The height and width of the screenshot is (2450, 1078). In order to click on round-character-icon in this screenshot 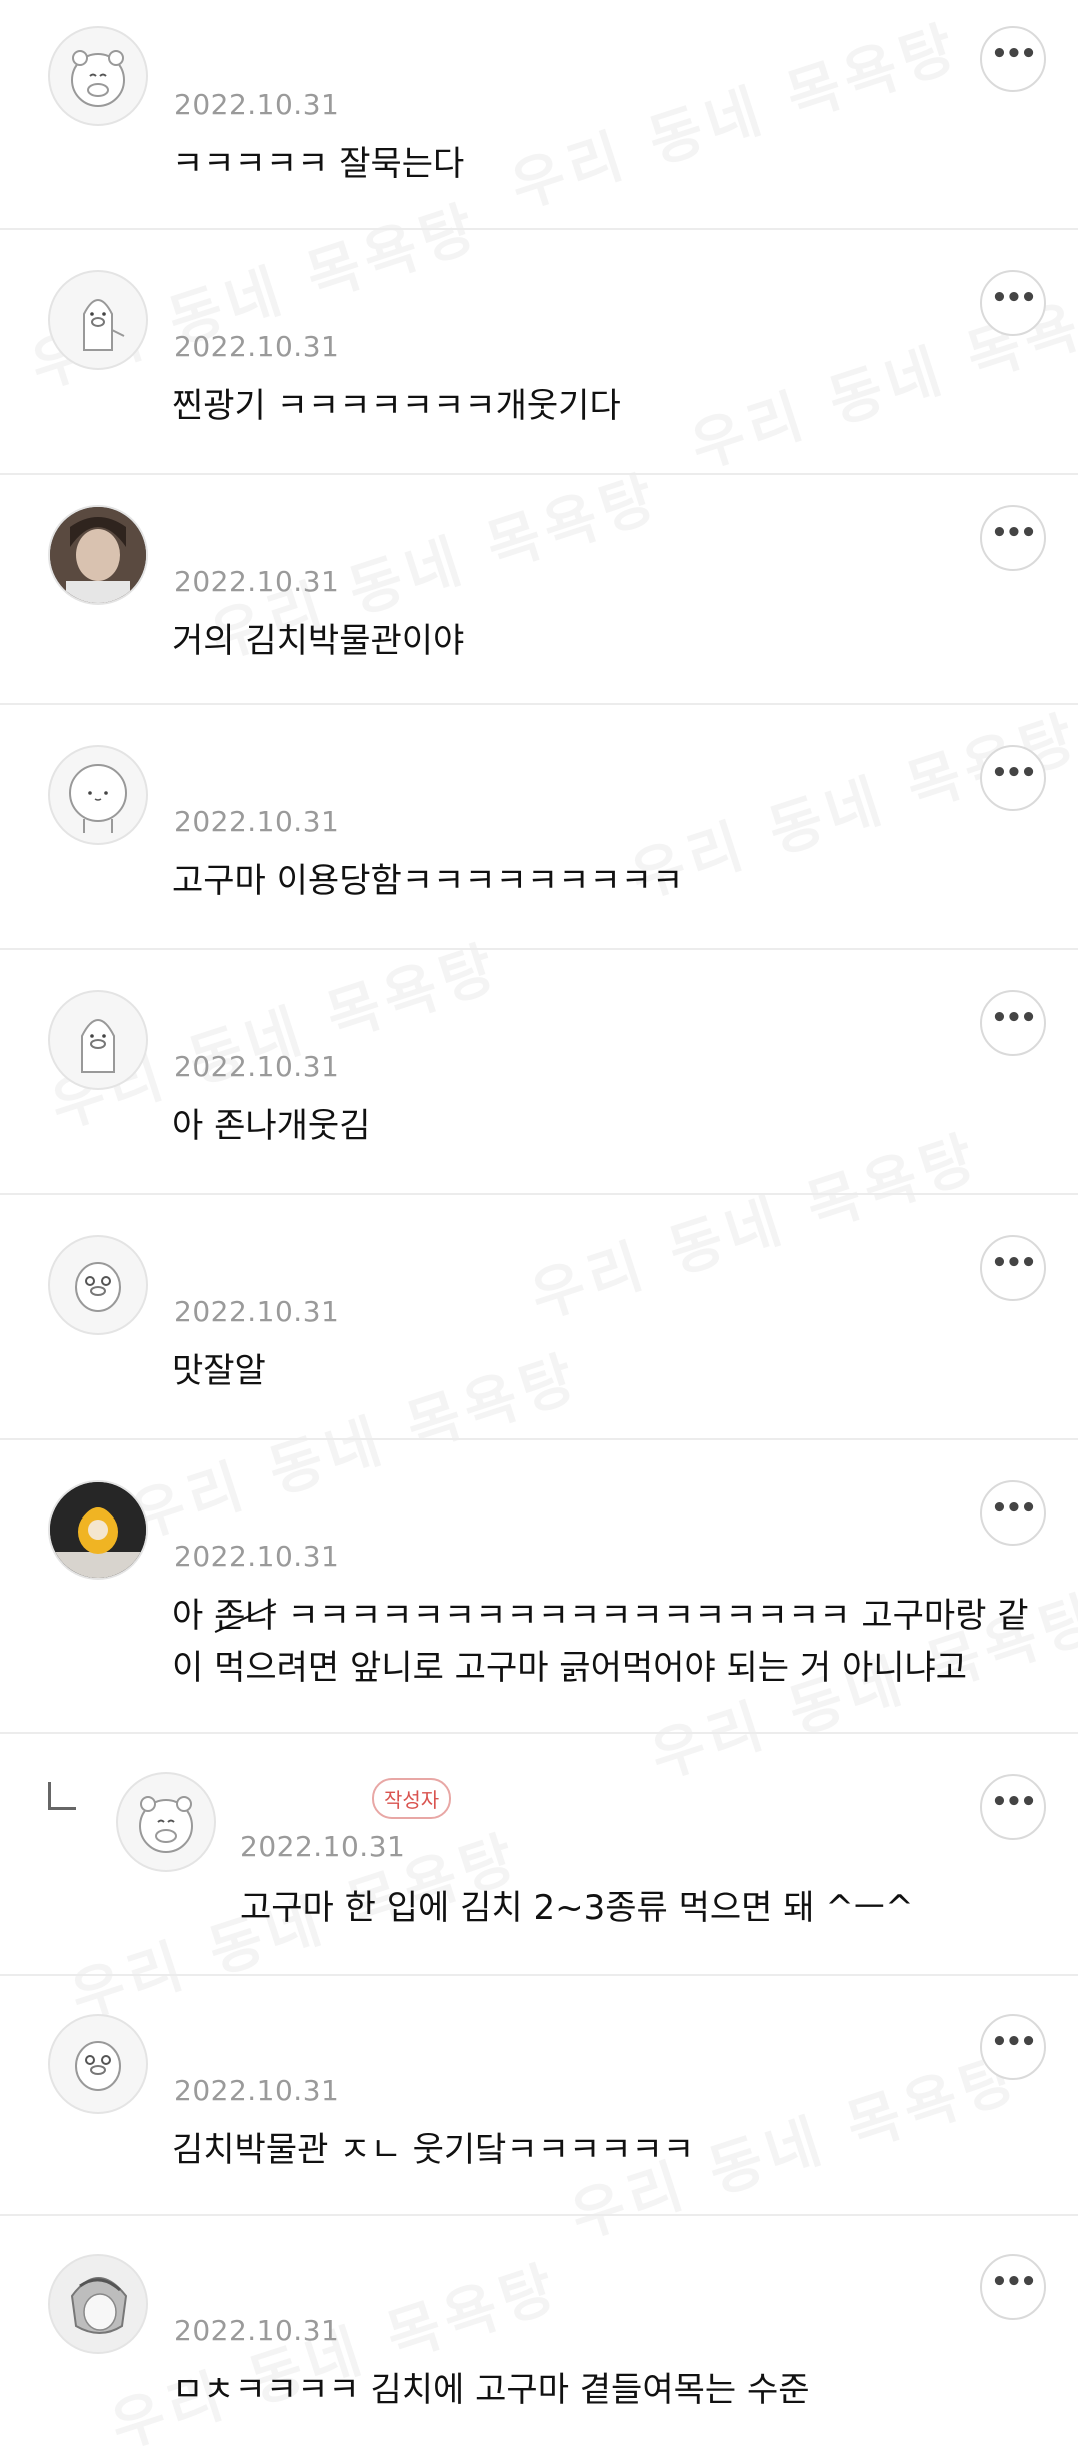, I will do `click(98, 798)`.